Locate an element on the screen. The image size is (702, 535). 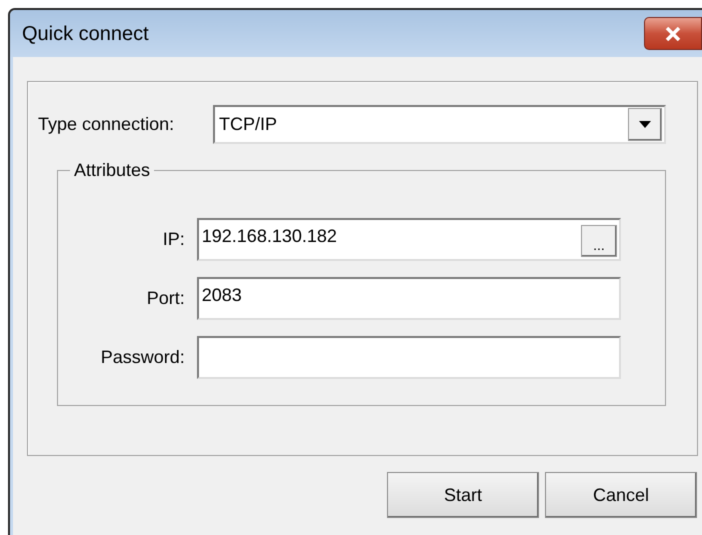
field-label: Password: is located at coordinates (143, 357).